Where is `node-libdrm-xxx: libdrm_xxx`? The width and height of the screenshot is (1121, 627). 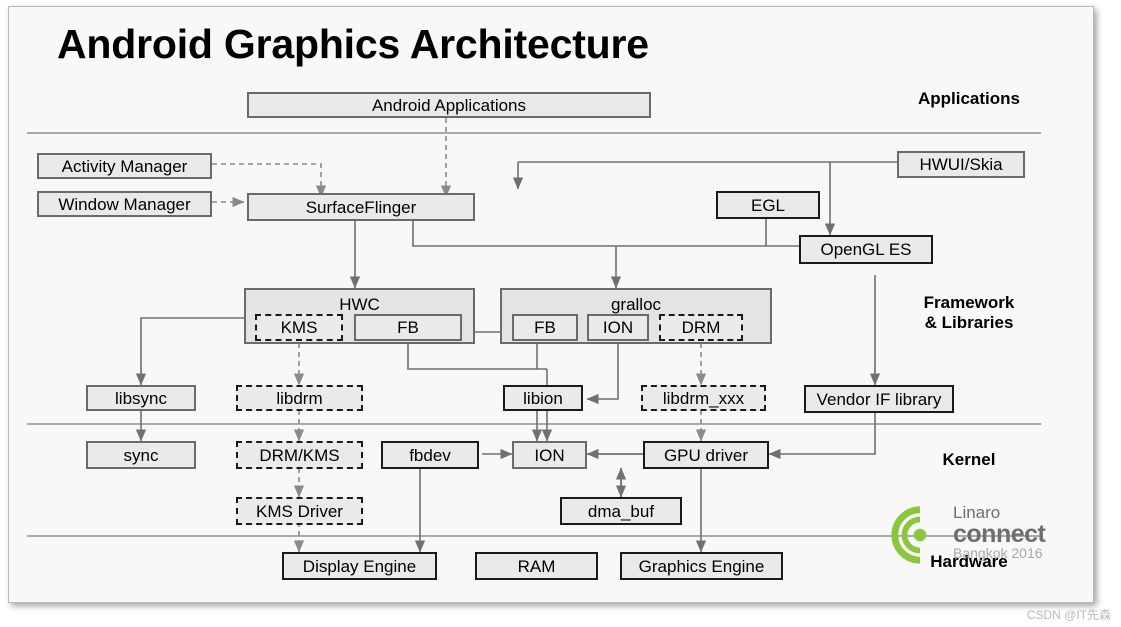
node-libdrm-xxx: libdrm_xxx is located at coordinates (703, 398).